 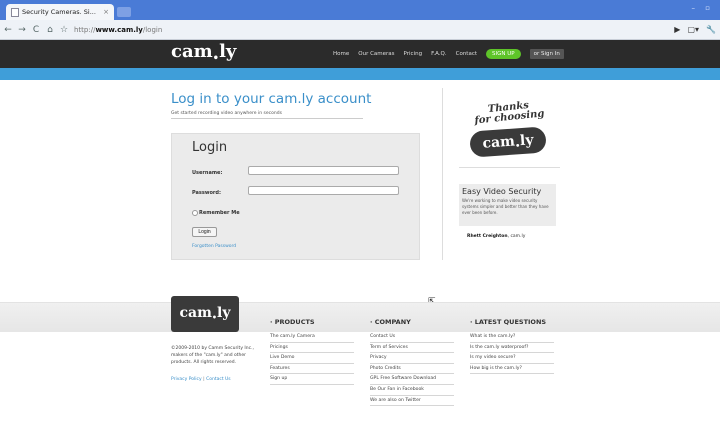 What do you see at coordinates (124, 12) in the screenshot?
I see `new-tab-button` at bounding box center [124, 12].